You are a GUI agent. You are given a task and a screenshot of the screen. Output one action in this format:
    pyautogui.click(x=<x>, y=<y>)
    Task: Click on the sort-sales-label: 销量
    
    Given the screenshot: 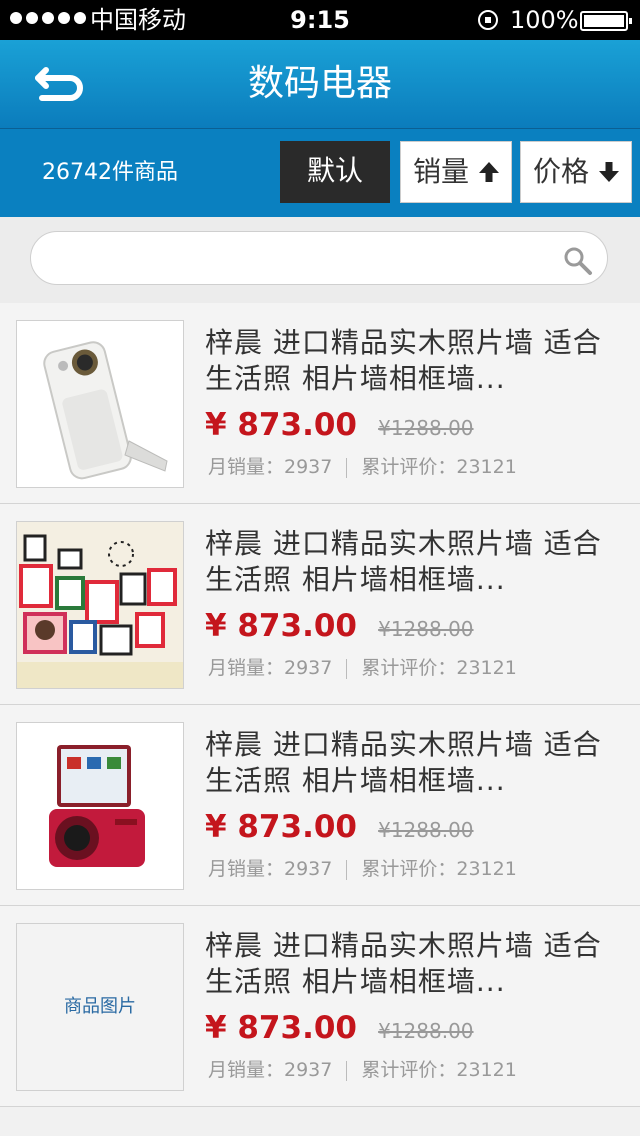 What is the action you would take?
    pyautogui.click(x=441, y=171)
    